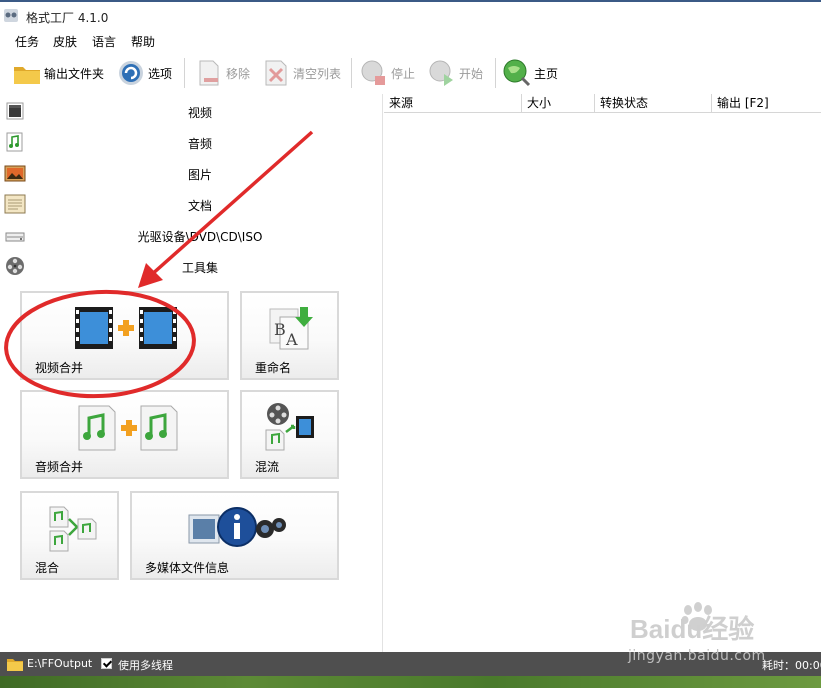 Image resolution: width=821 pixels, height=688 pixels. What do you see at coordinates (145, 665) in the screenshot?
I see `multithread-label: 使用多线程` at bounding box center [145, 665].